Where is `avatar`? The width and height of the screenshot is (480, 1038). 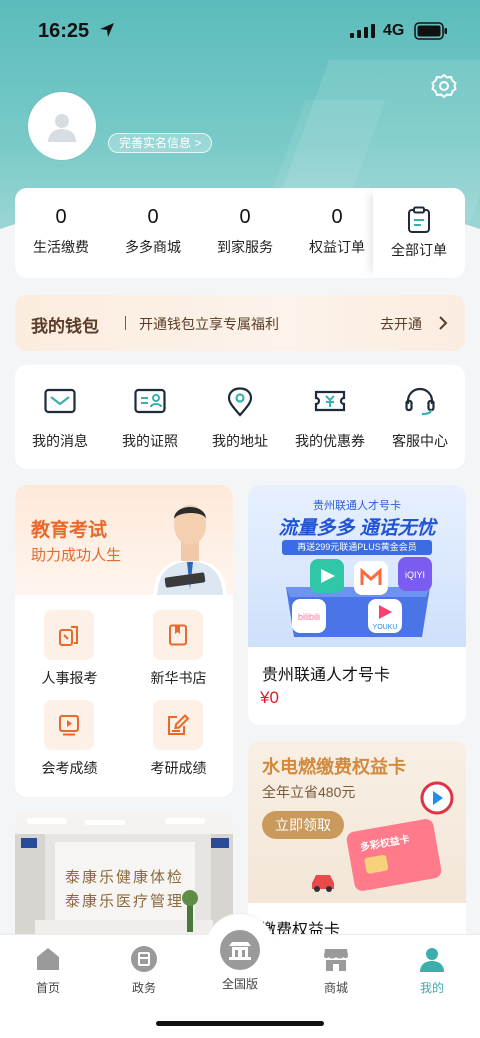
avatar is located at coordinates (62, 126).